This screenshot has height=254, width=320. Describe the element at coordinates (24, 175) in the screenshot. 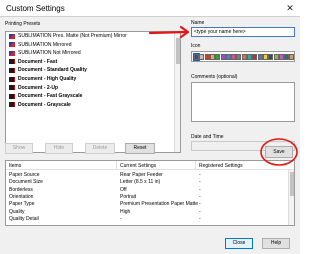

I see `item-cell: Paper Source` at that location.